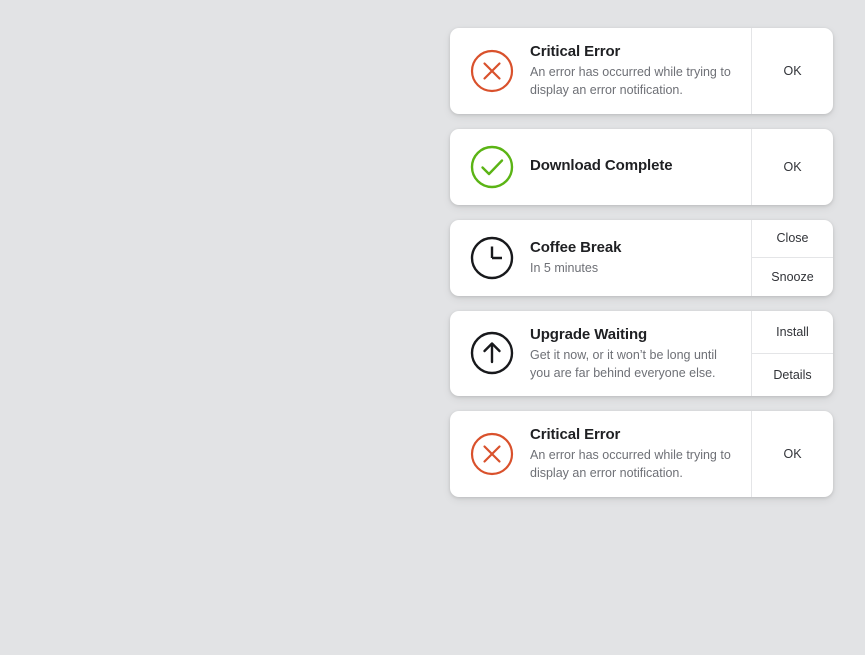 This screenshot has width=865, height=655. What do you see at coordinates (633, 257) in the screenshot?
I see `notification-text: Coffee Break In 5 minutes` at bounding box center [633, 257].